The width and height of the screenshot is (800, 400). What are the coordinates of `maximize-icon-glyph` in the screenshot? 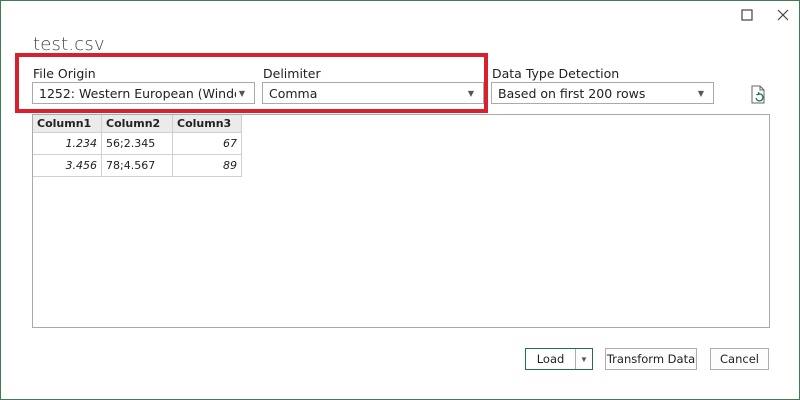 It's located at (747, 15).